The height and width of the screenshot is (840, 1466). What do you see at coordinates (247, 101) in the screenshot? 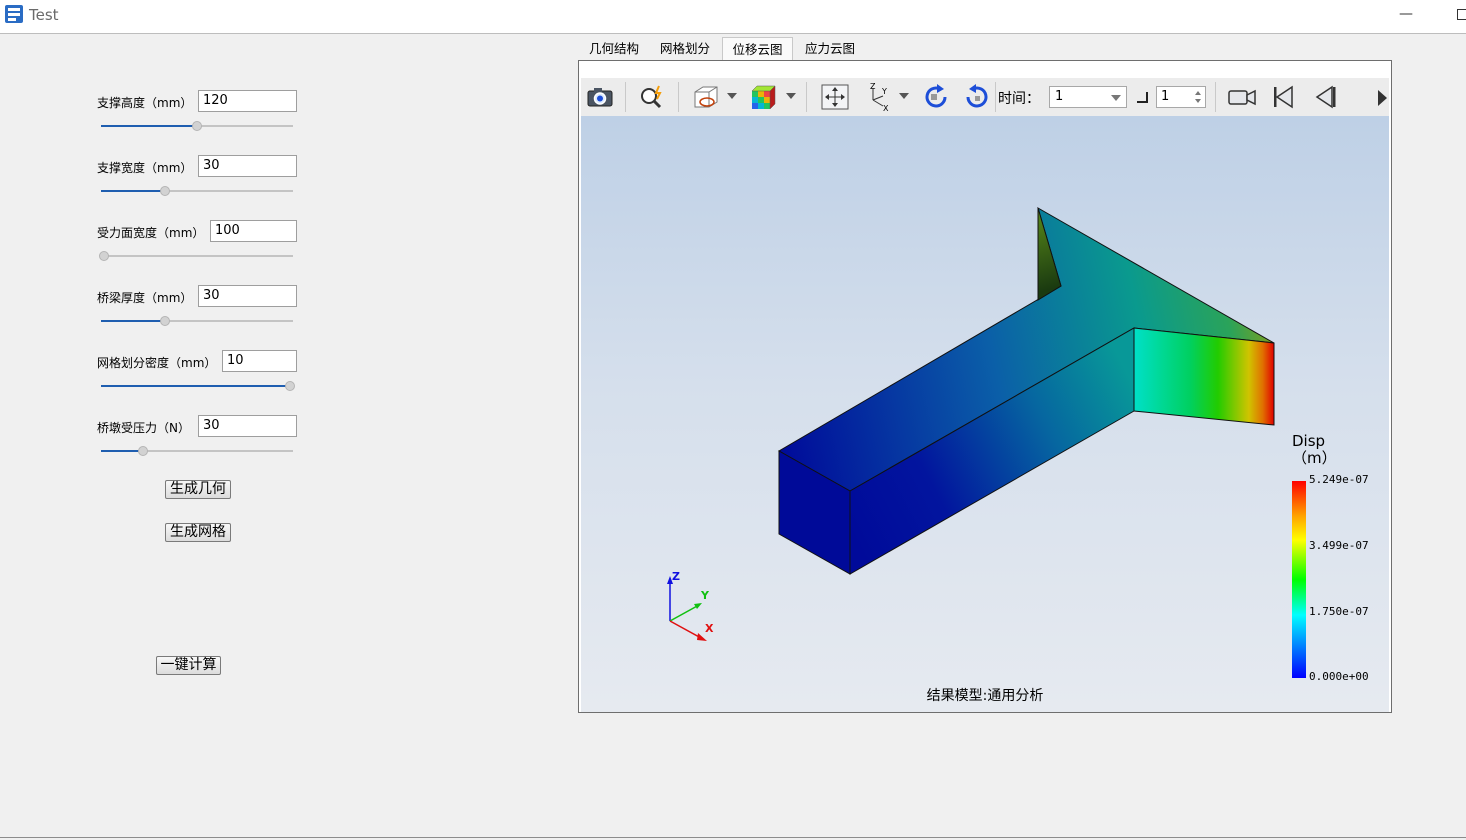
I see `support-height-input: 120` at bounding box center [247, 101].